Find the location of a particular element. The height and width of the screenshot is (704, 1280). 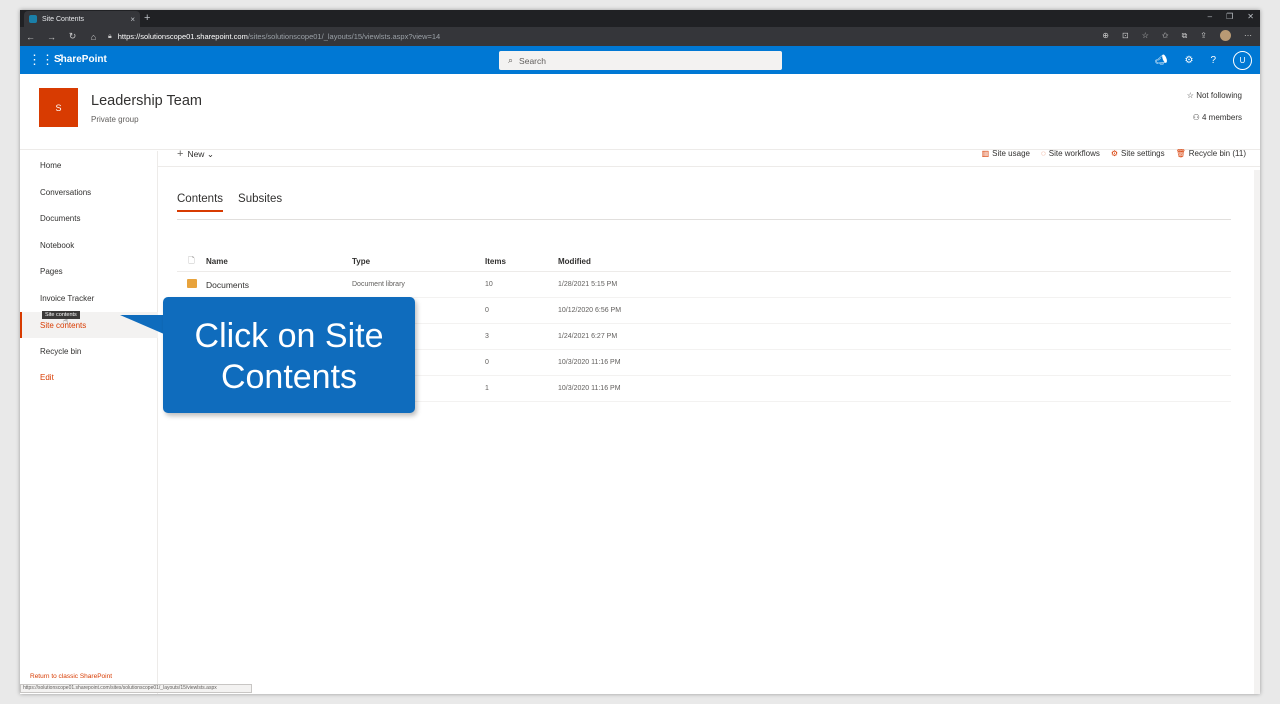

column-items: Items is located at coordinates (521, 261).